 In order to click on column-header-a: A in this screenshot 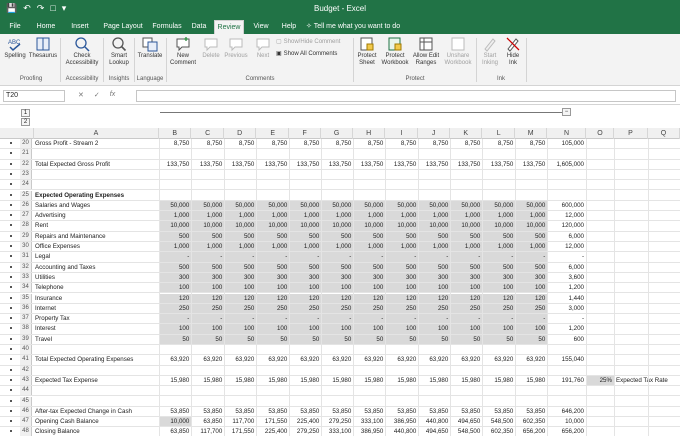, I will do `click(96, 133)`.